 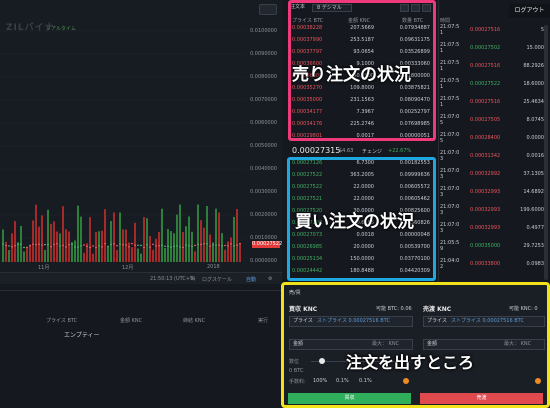 I want to click on price-tick: 0.0050000, so click(x=264, y=146).